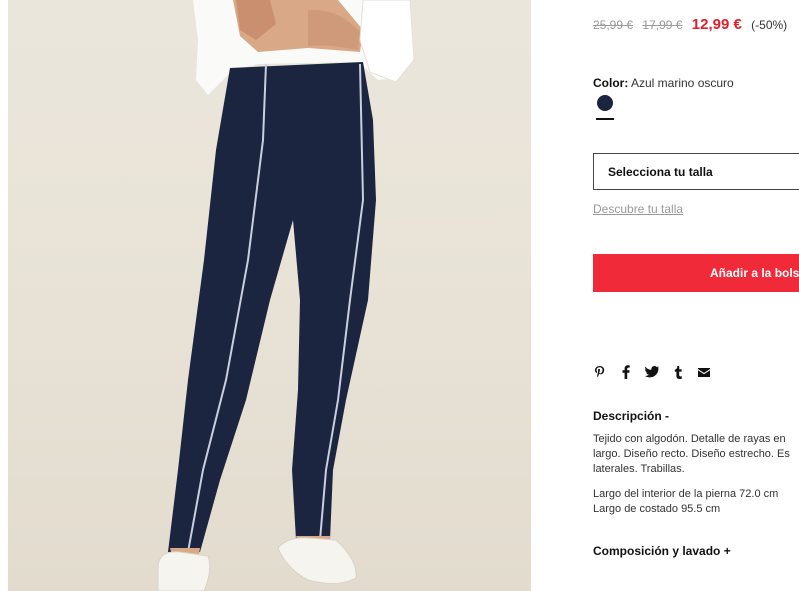 Image resolution: width=799 pixels, height=591 pixels. Describe the element at coordinates (600, 372) in the screenshot. I see `pinterest-icon` at that location.